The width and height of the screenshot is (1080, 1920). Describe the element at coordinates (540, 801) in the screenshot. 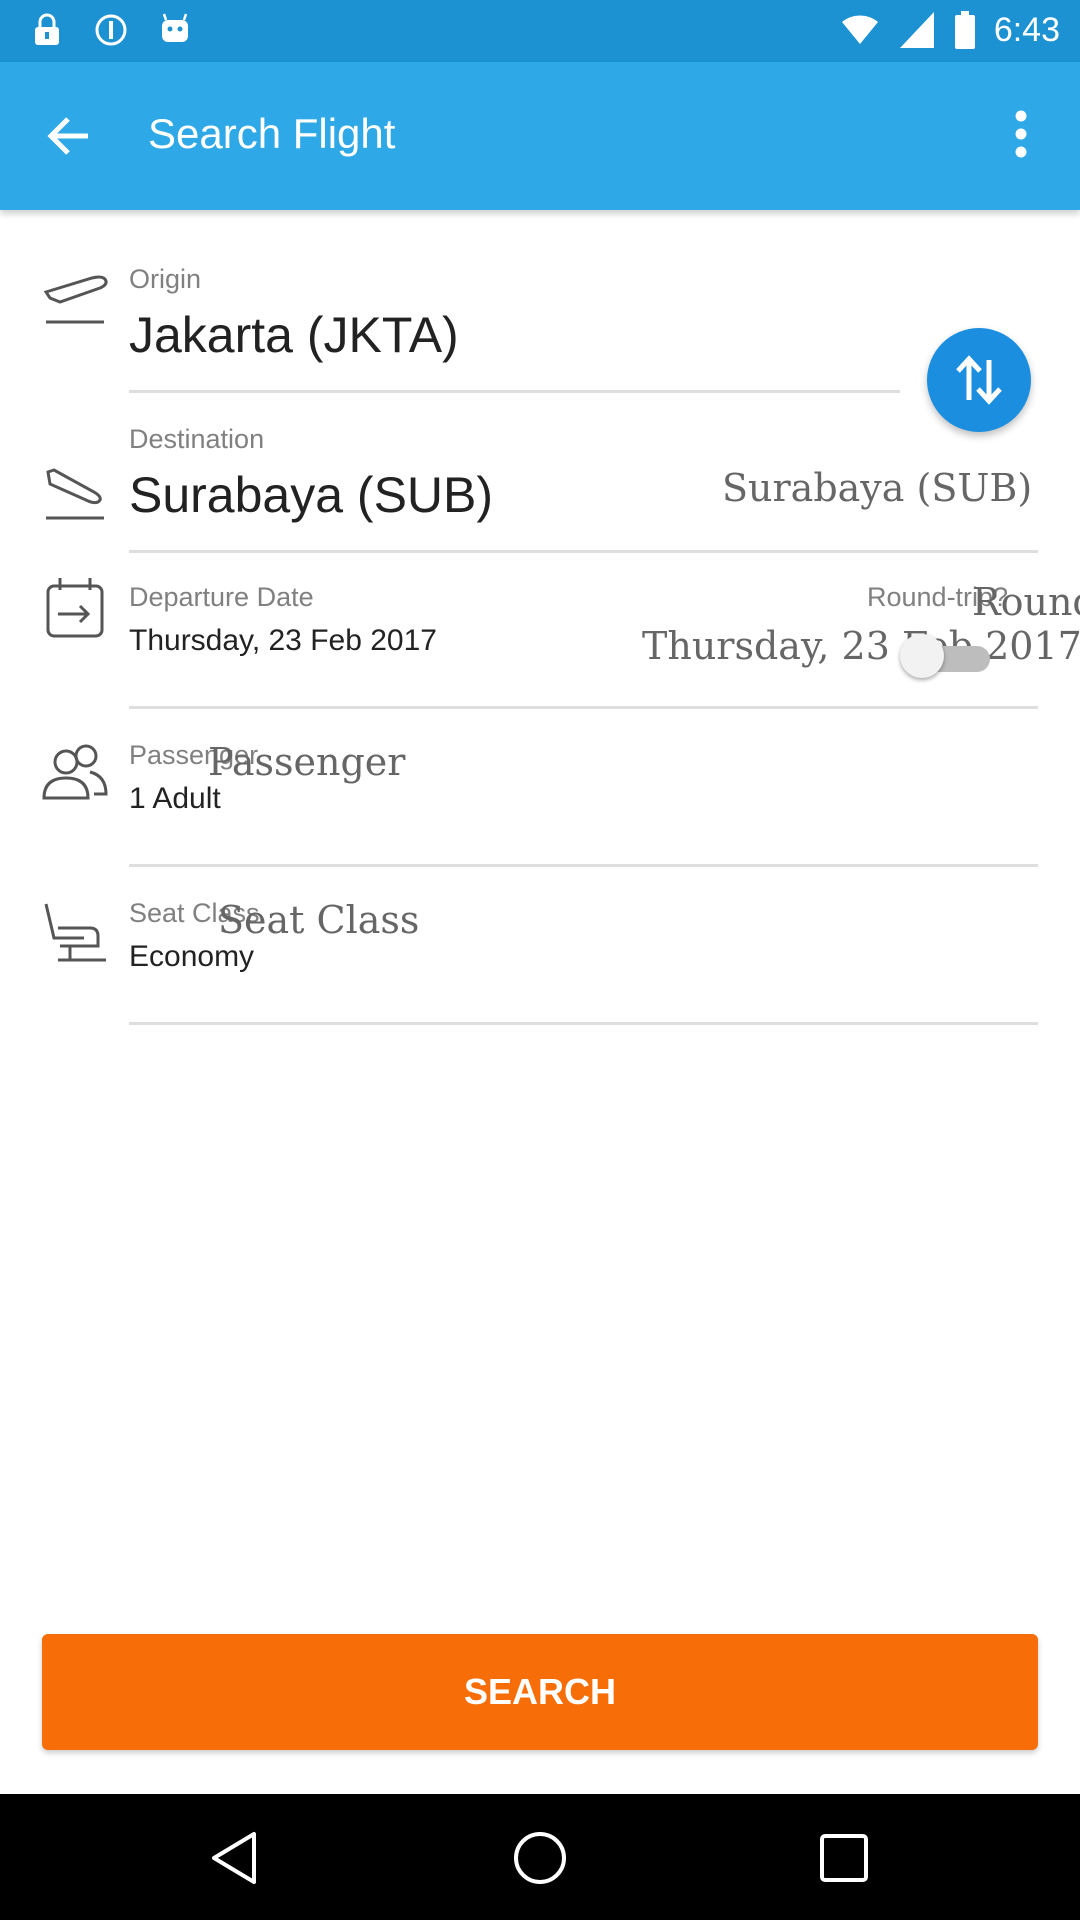

I see `passenger-field: Passenger 1 Adult Passenger` at that location.